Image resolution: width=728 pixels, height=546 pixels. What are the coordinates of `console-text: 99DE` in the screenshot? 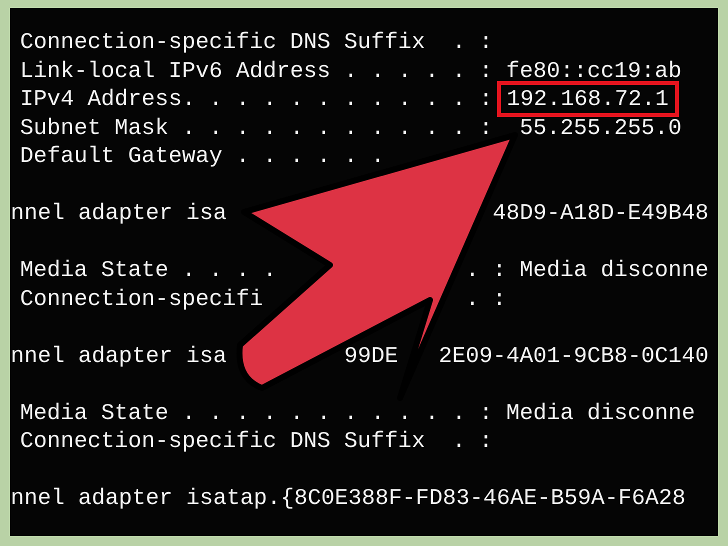 It's located at (371, 356).